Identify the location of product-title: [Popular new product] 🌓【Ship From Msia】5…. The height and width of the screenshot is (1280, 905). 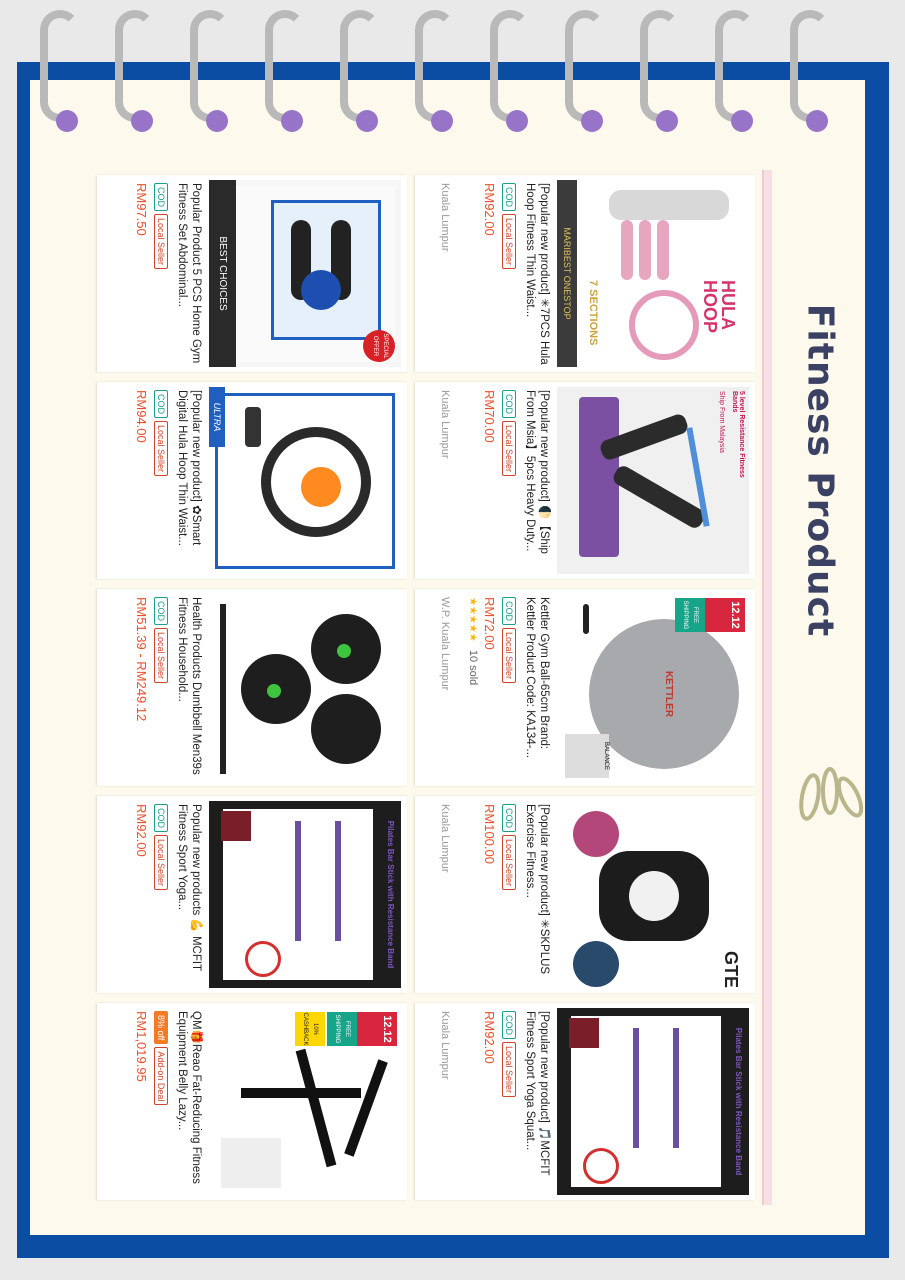
(537, 472).